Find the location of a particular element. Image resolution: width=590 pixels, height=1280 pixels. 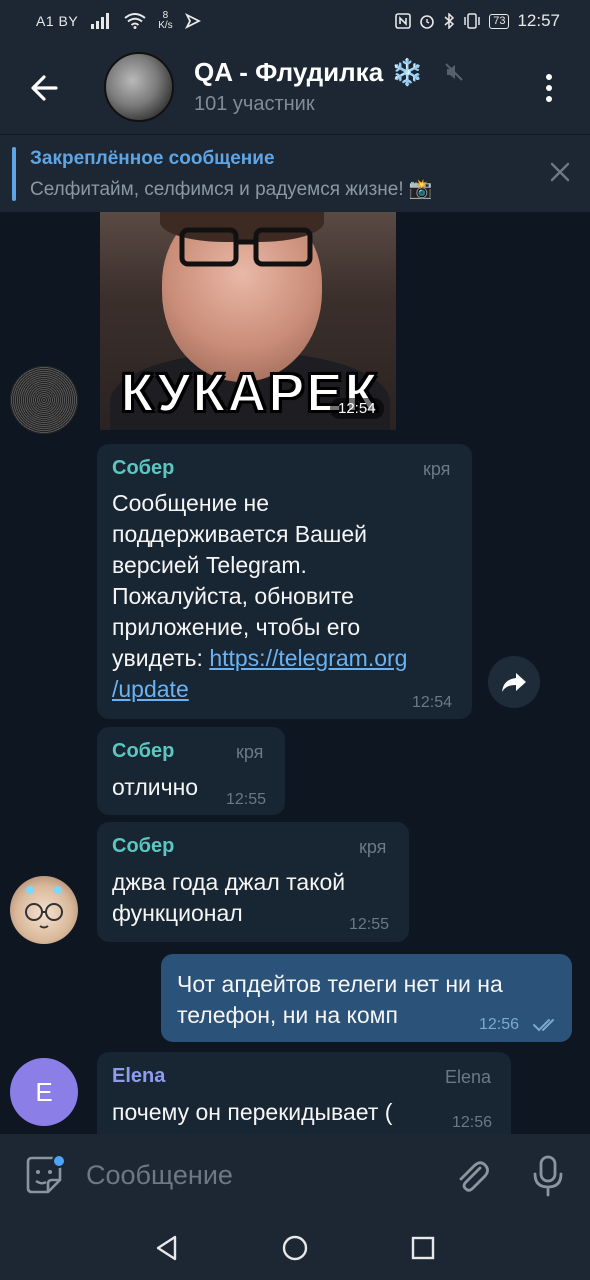

sender-name: Elena is located at coordinates (138, 1076).